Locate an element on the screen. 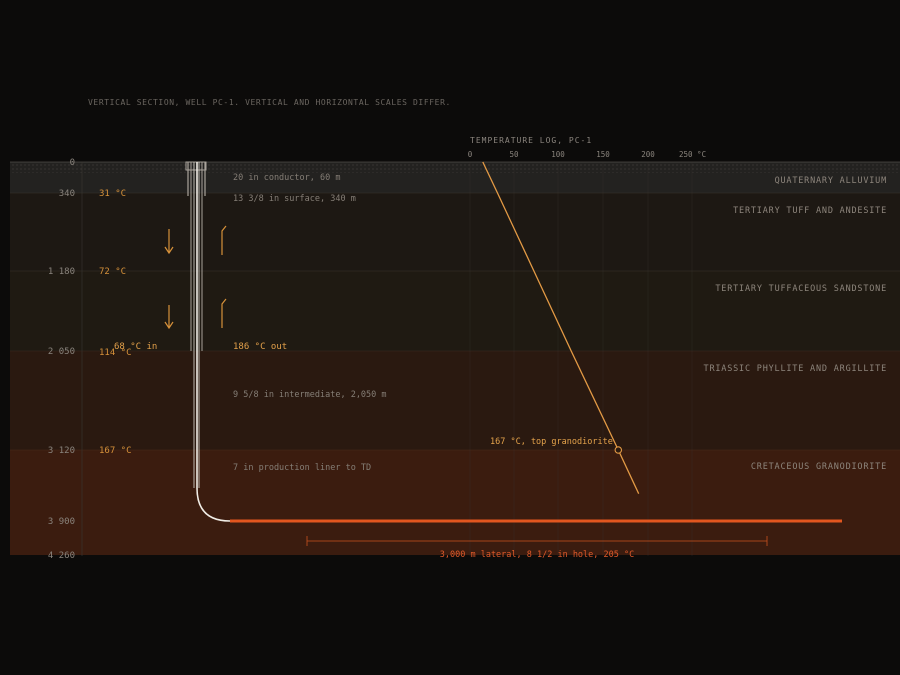 The width and height of the screenshot is (900, 675). temperature-log-title: TEMPERATURE LOG, PC-1 is located at coordinates (531, 140).